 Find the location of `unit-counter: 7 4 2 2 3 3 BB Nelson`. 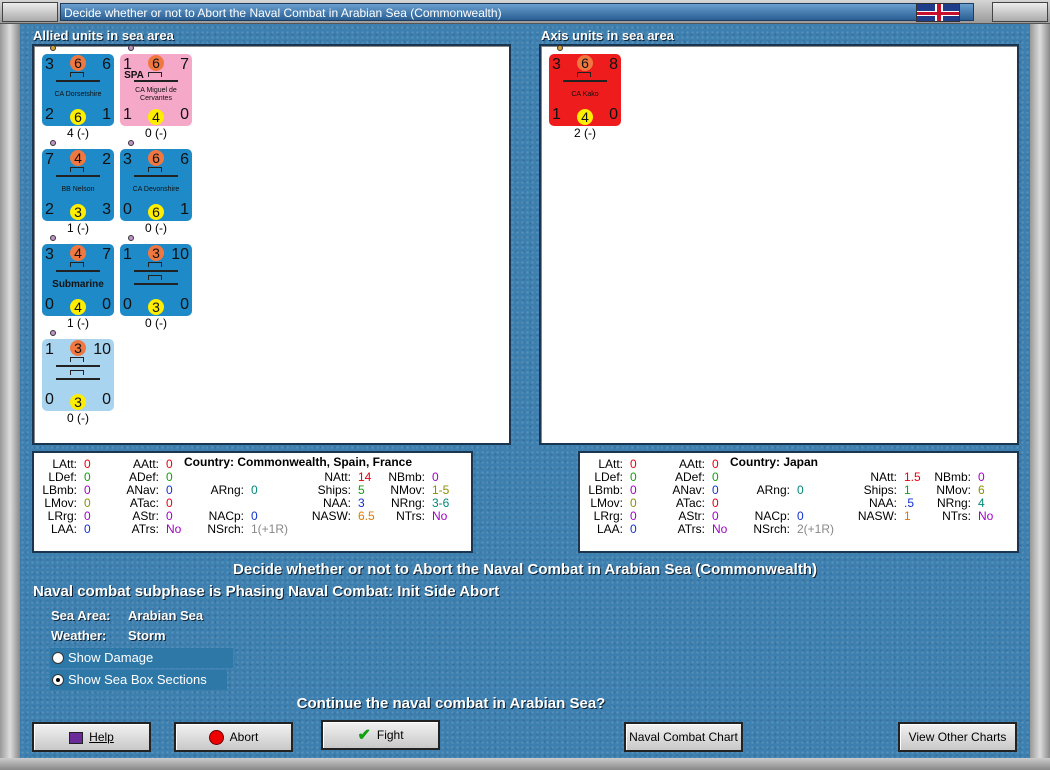

unit-counter: 7 4 2 2 3 3 BB Nelson is located at coordinates (78, 185).